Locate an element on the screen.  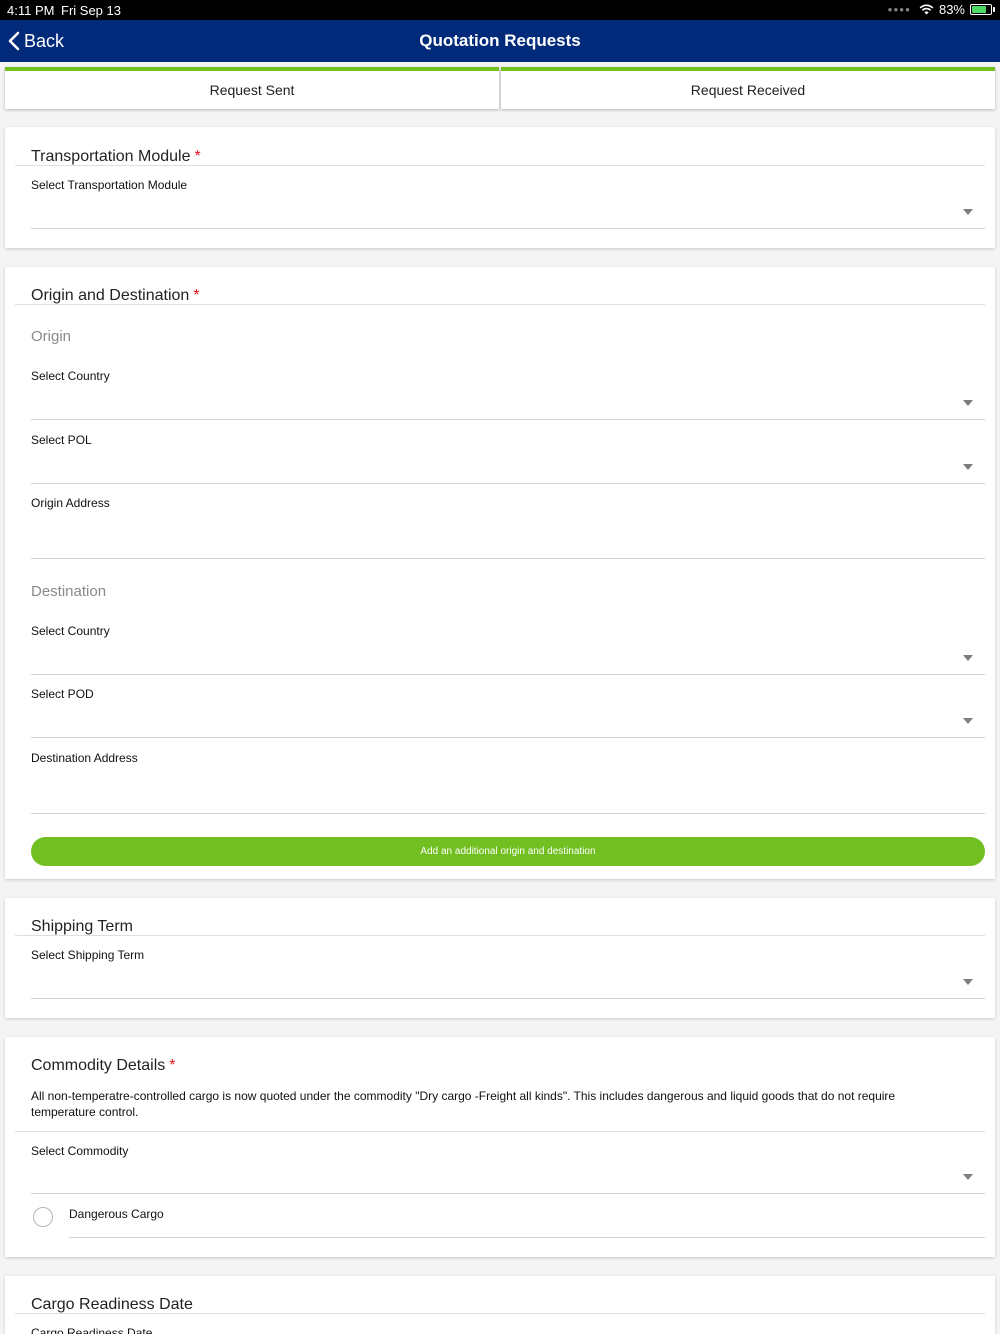
destination-country-label: Select Country is located at coordinates (70, 631).